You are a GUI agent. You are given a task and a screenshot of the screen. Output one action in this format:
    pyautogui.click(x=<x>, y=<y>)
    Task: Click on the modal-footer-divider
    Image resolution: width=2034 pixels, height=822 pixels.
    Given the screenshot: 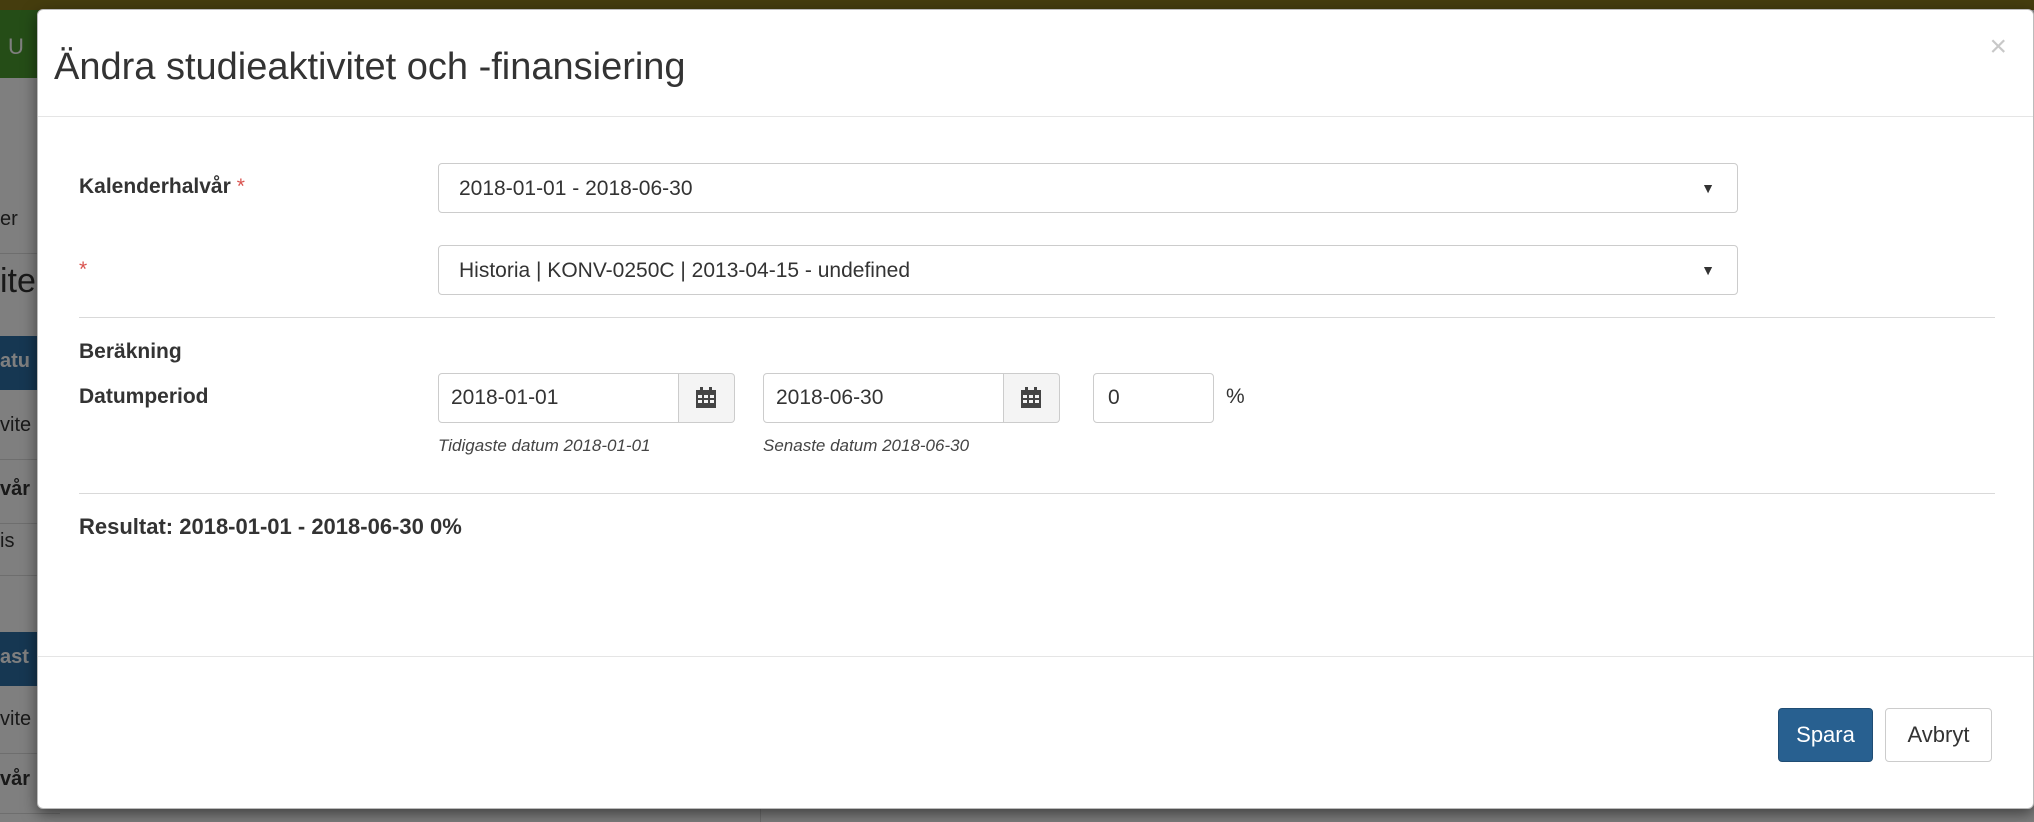 What is the action you would take?
    pyautogui.click(x=1035, y=656)
    